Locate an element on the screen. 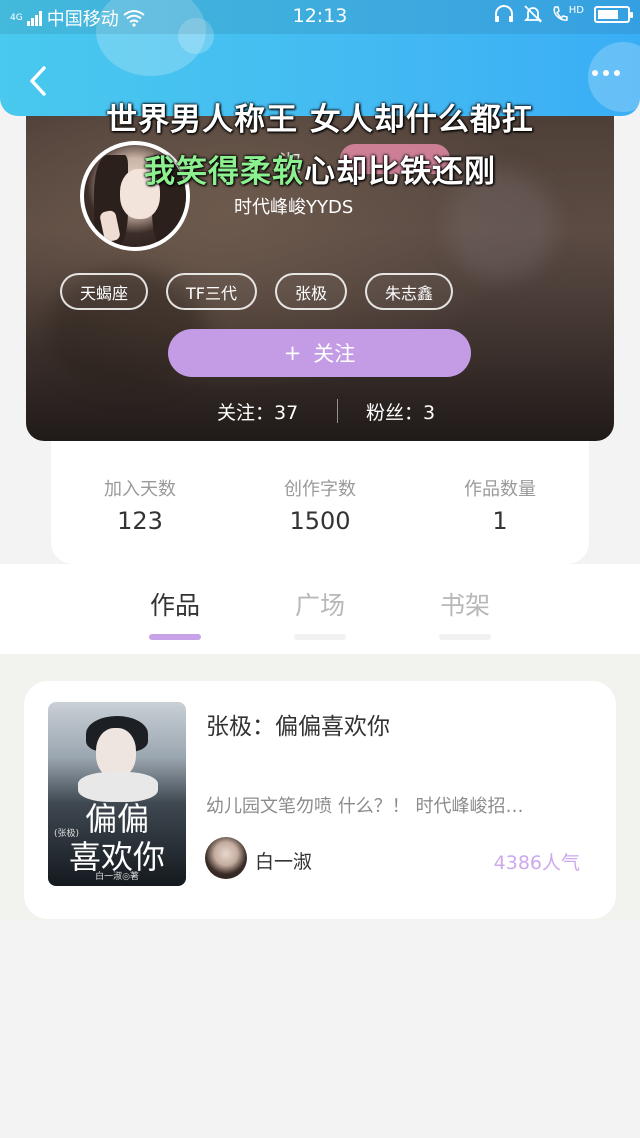 The width and height of the screenshot is (640, 1138). hd-label: HD is located at coordinates (576, 10).